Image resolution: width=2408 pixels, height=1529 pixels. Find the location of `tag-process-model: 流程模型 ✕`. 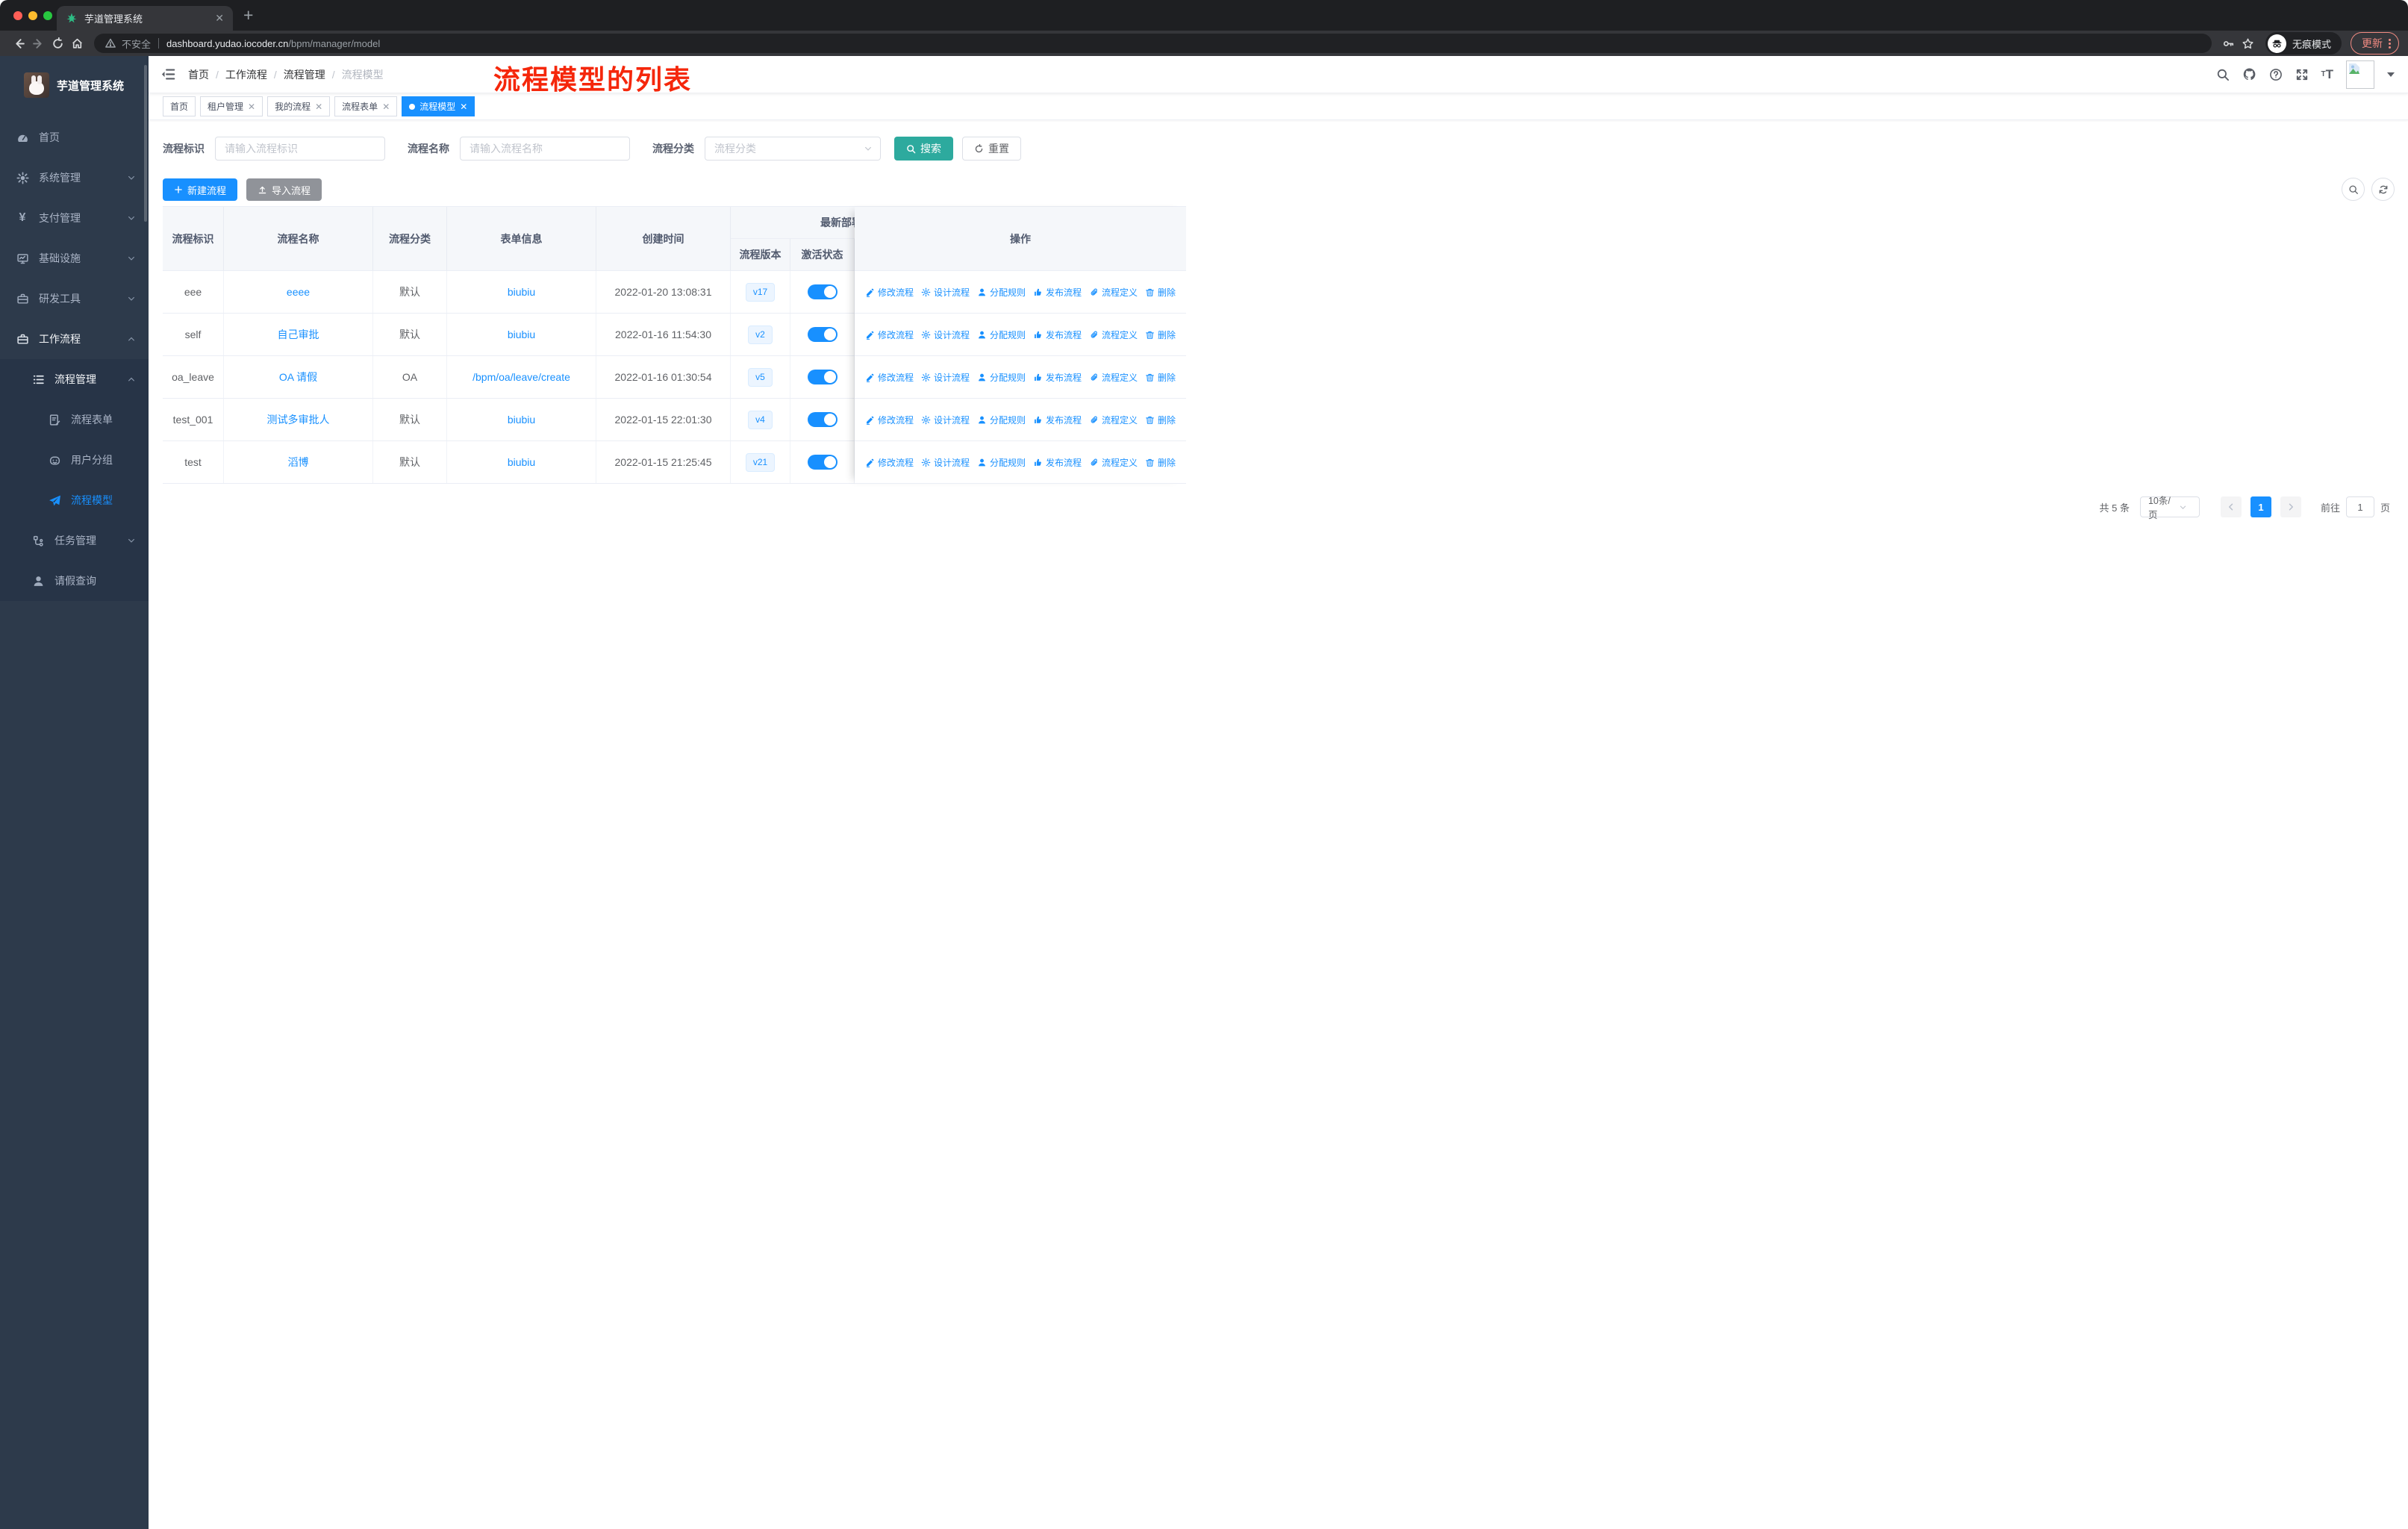

tag-process-model: 流程模型 ✕ is located at coordinates (438, 106).